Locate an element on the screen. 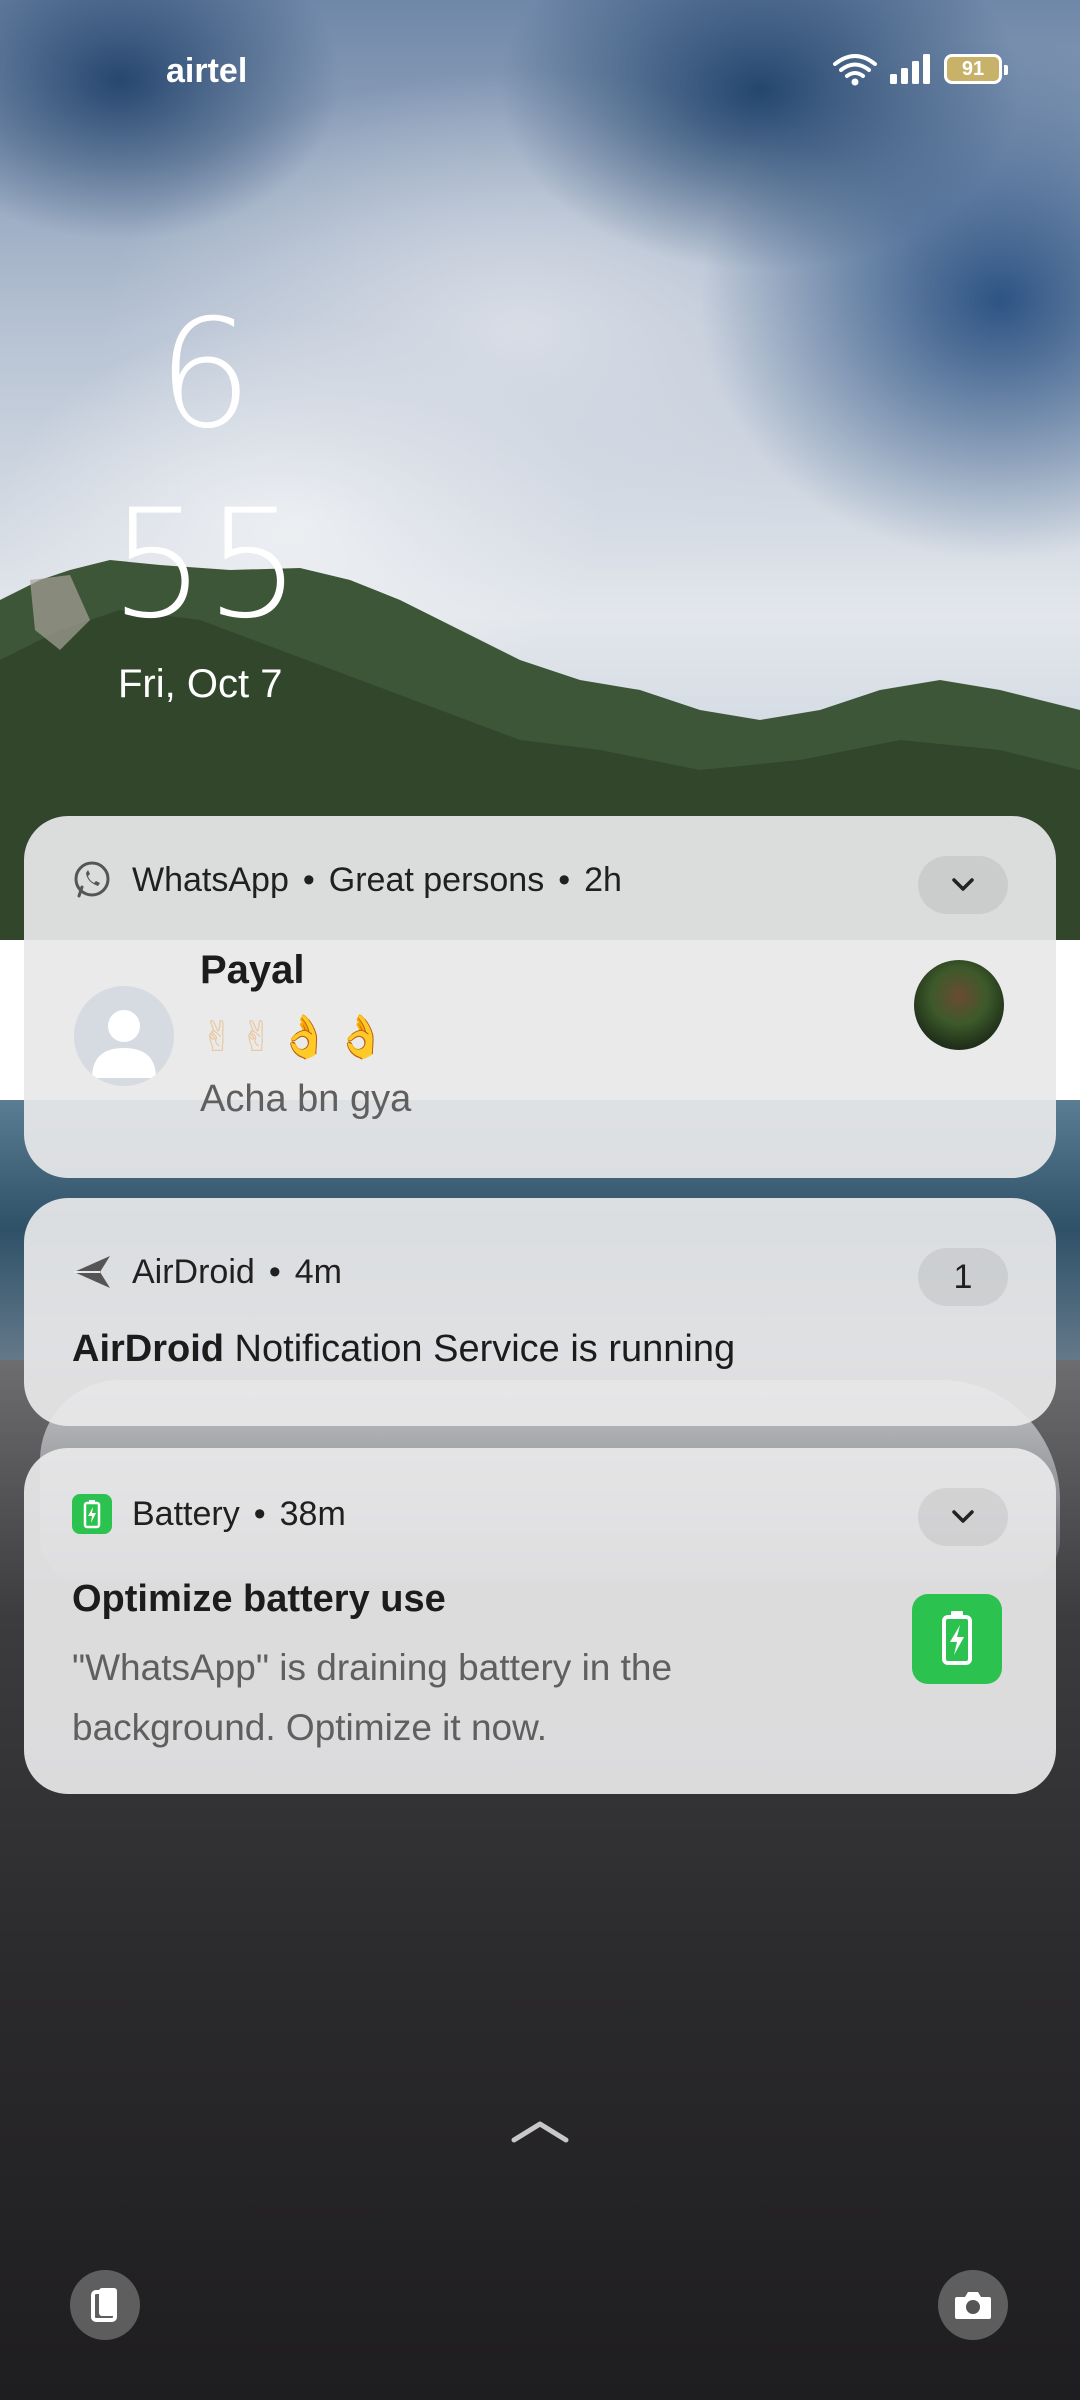 This screenshot has height=2400, width=1080. notification-count-badge: 1 is located at coordinates (963, 1277).